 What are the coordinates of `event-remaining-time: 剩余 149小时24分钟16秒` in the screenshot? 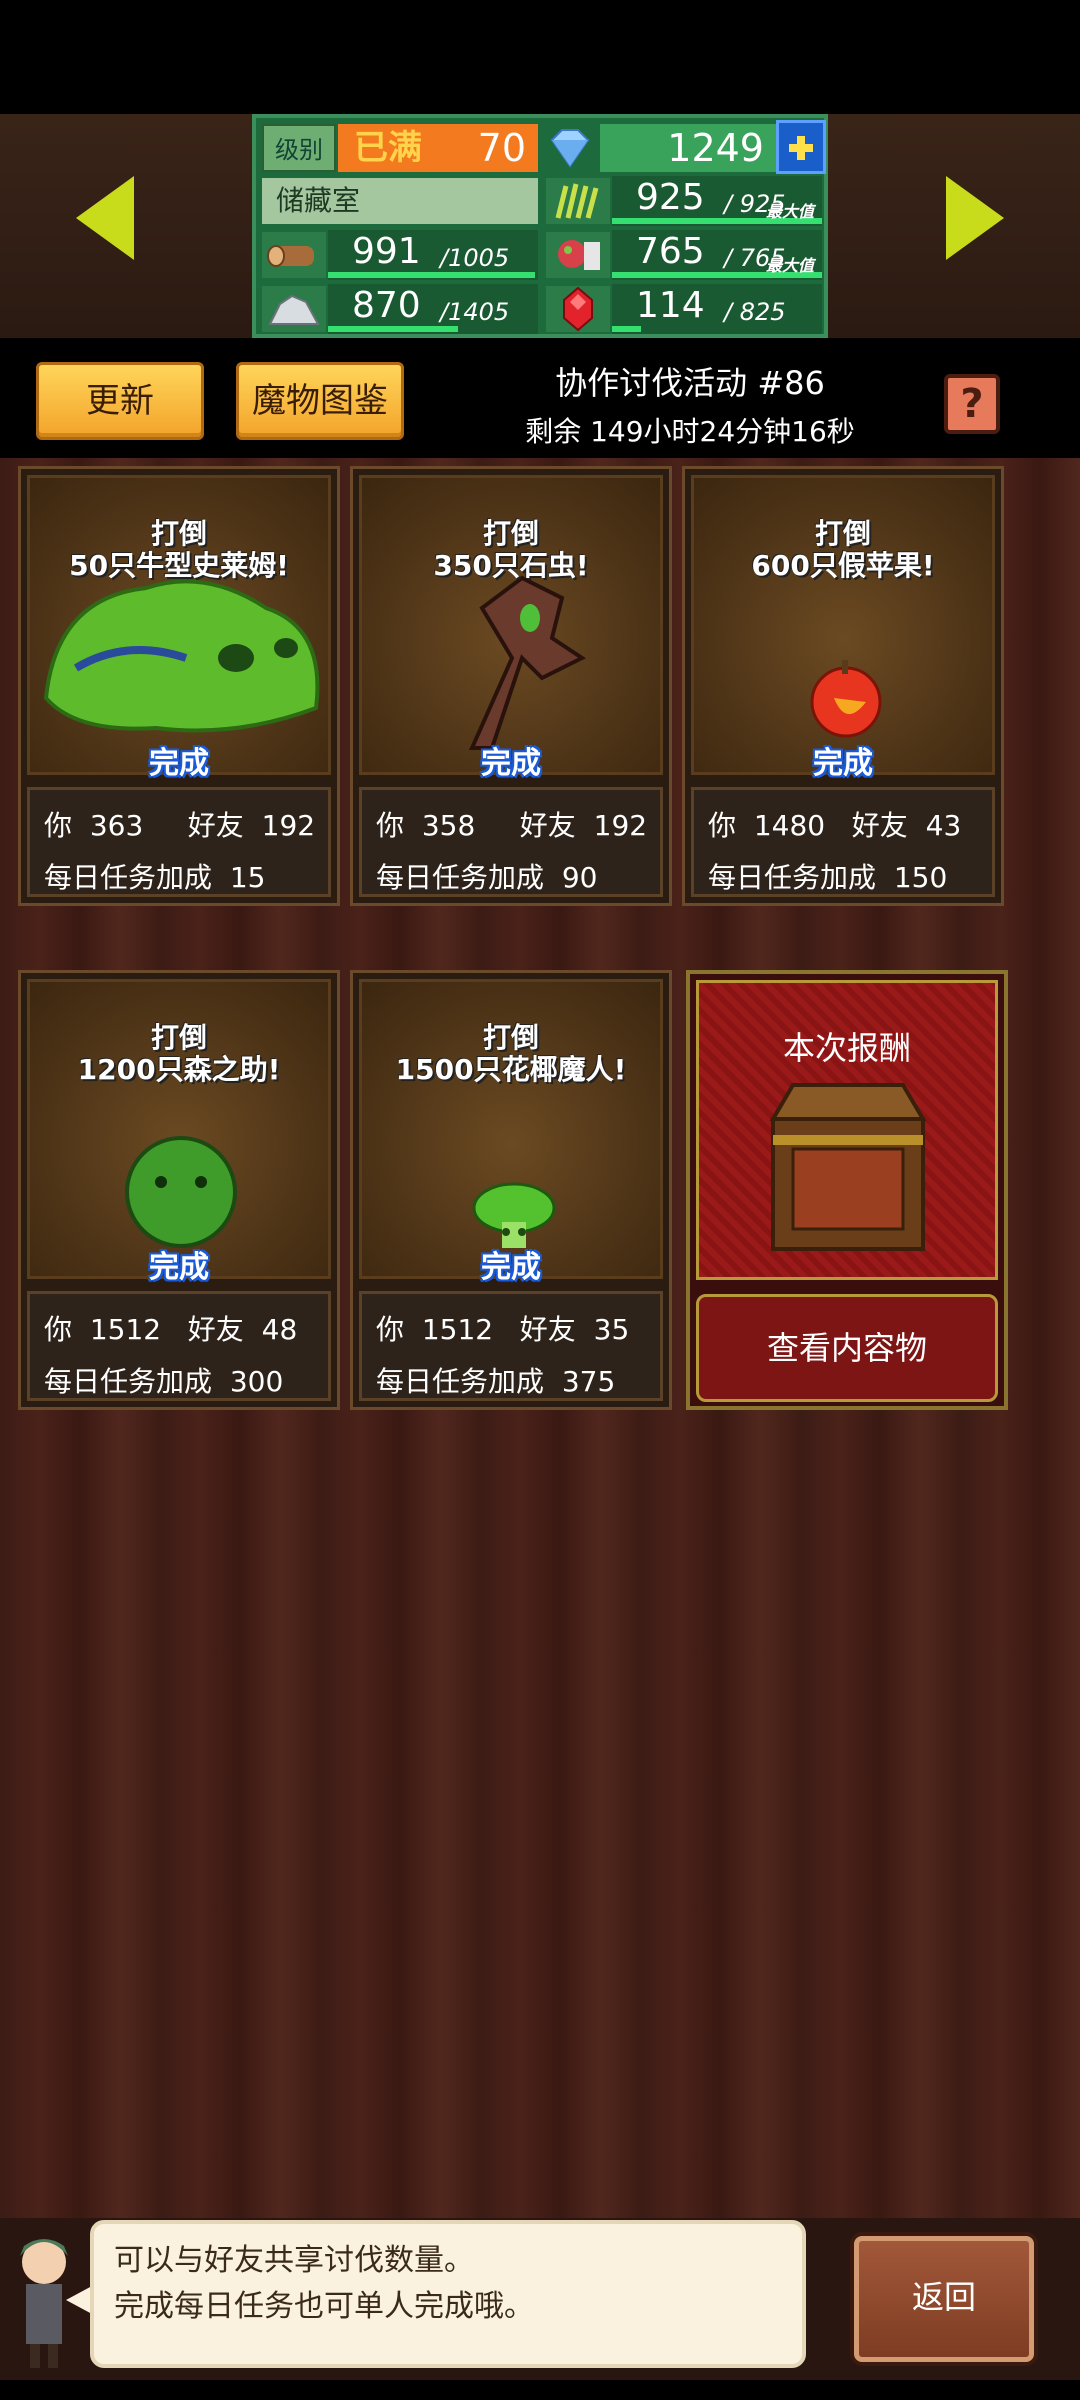 It's located at (690, 431).